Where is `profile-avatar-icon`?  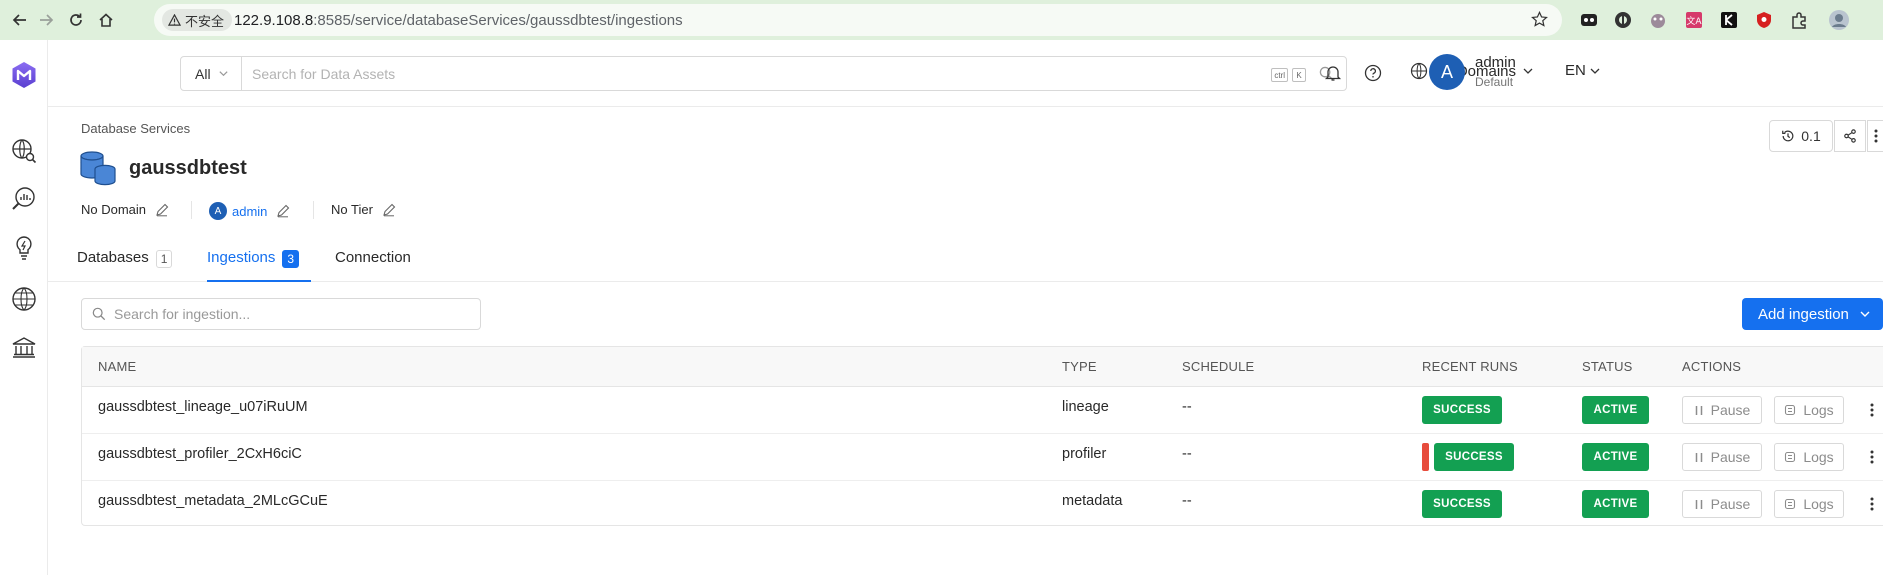 profile-avatar-icon is located at coordinates (1839, 20).